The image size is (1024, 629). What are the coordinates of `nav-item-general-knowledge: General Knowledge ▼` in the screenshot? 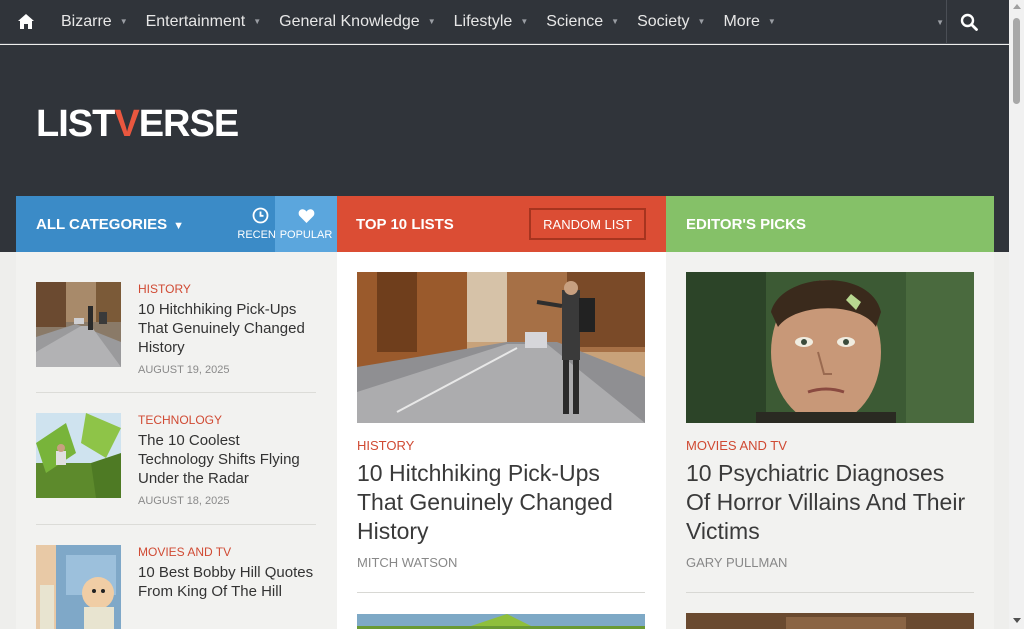 It's located at (357, 22).